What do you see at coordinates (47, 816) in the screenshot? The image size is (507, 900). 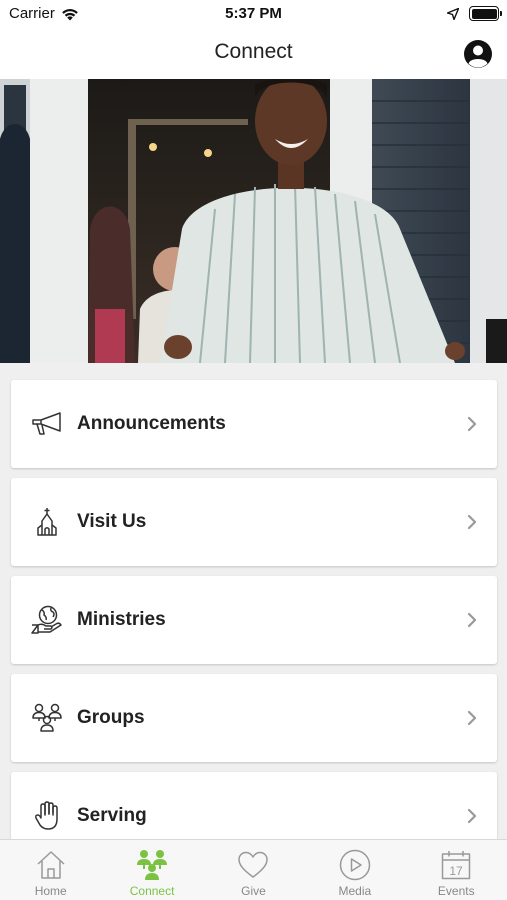 I see `hand-icon` at bounding box center [47, 816].